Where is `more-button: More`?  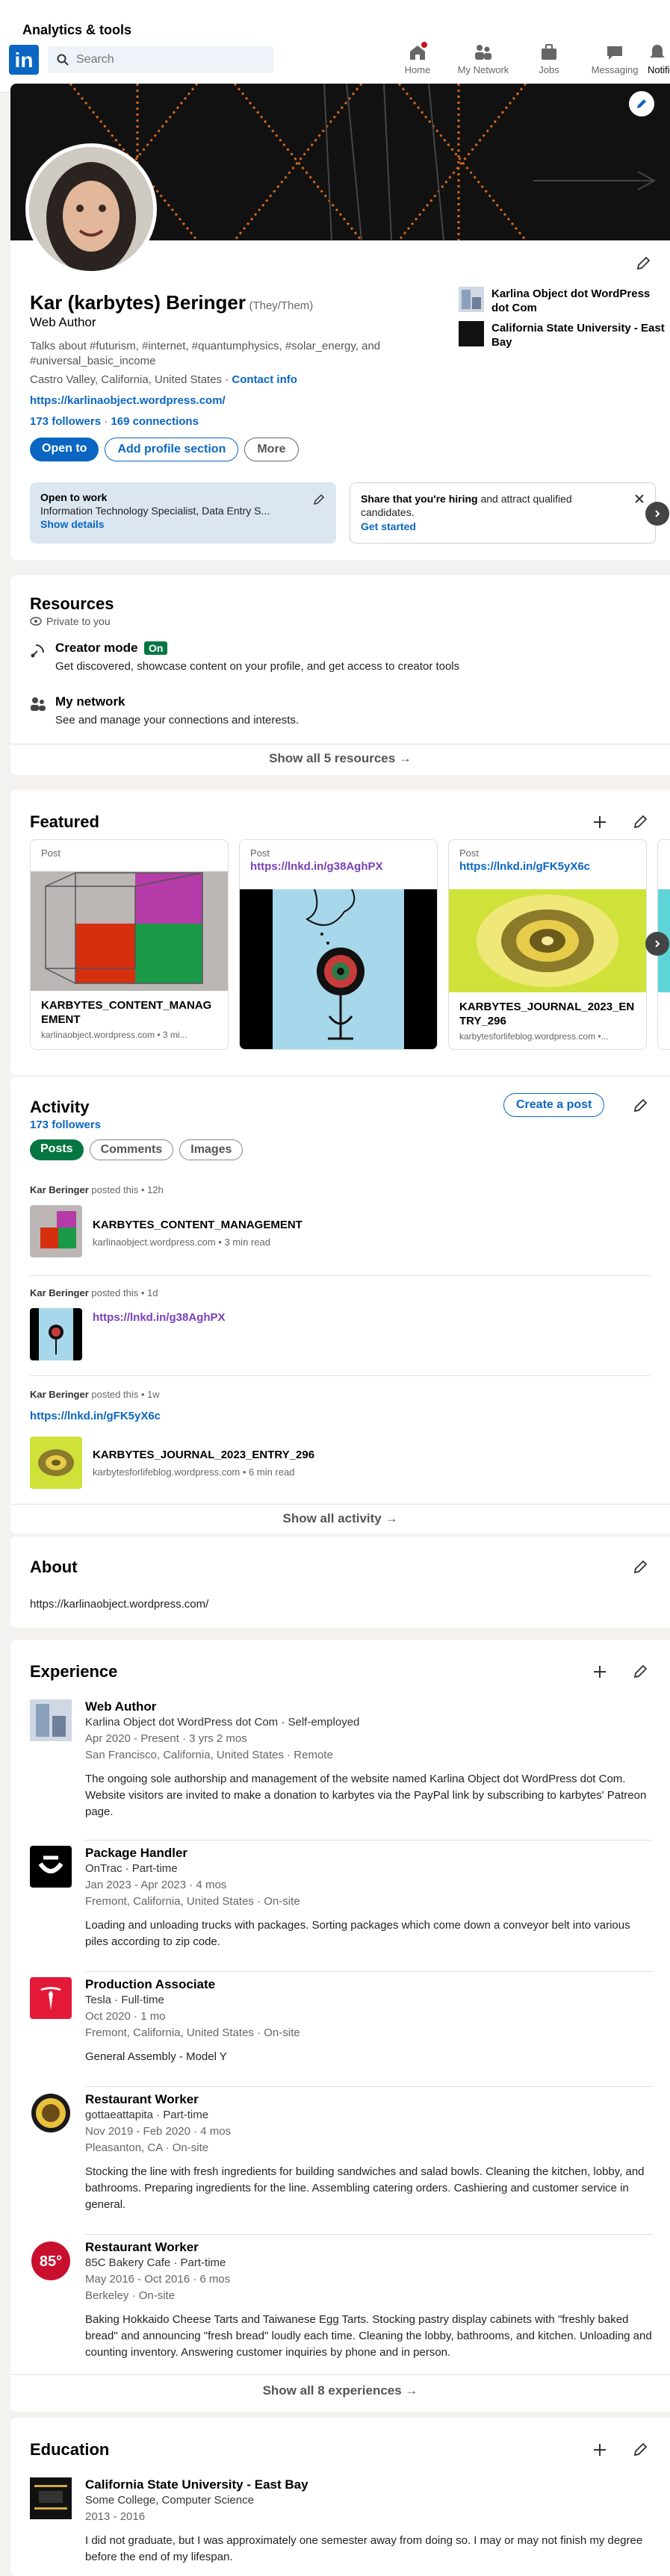
more-button: More is located at coordinates (271, 449).